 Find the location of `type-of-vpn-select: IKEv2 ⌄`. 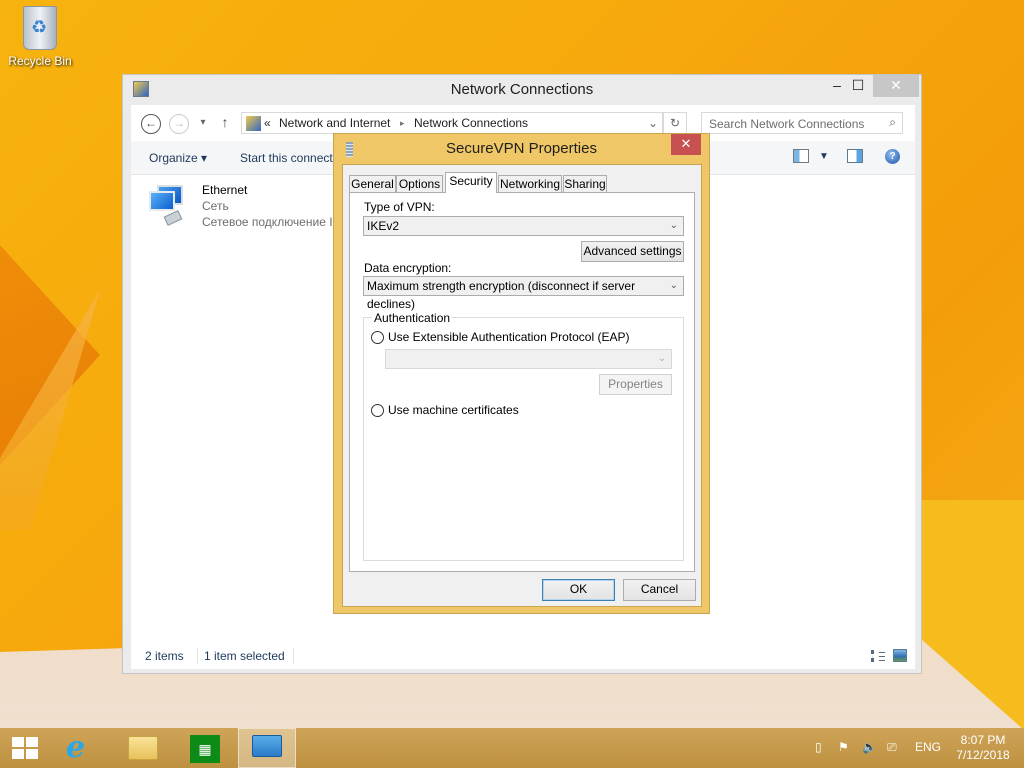

type-of-vpn-select: IKEv2 ⌄ is located at coordinates (523, 226).